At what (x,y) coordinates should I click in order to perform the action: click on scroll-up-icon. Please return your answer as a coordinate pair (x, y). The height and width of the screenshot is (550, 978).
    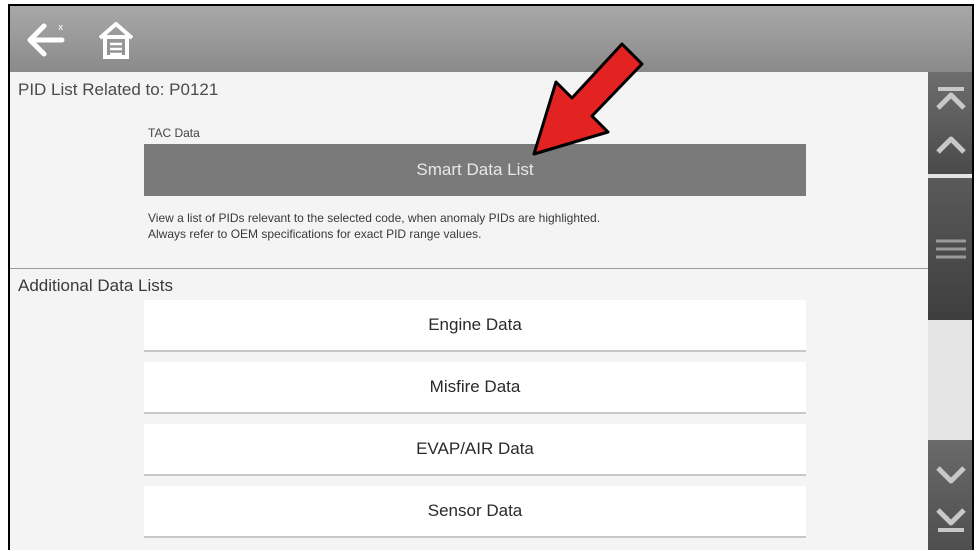
    Looking at the image, I should click on (951, 145).